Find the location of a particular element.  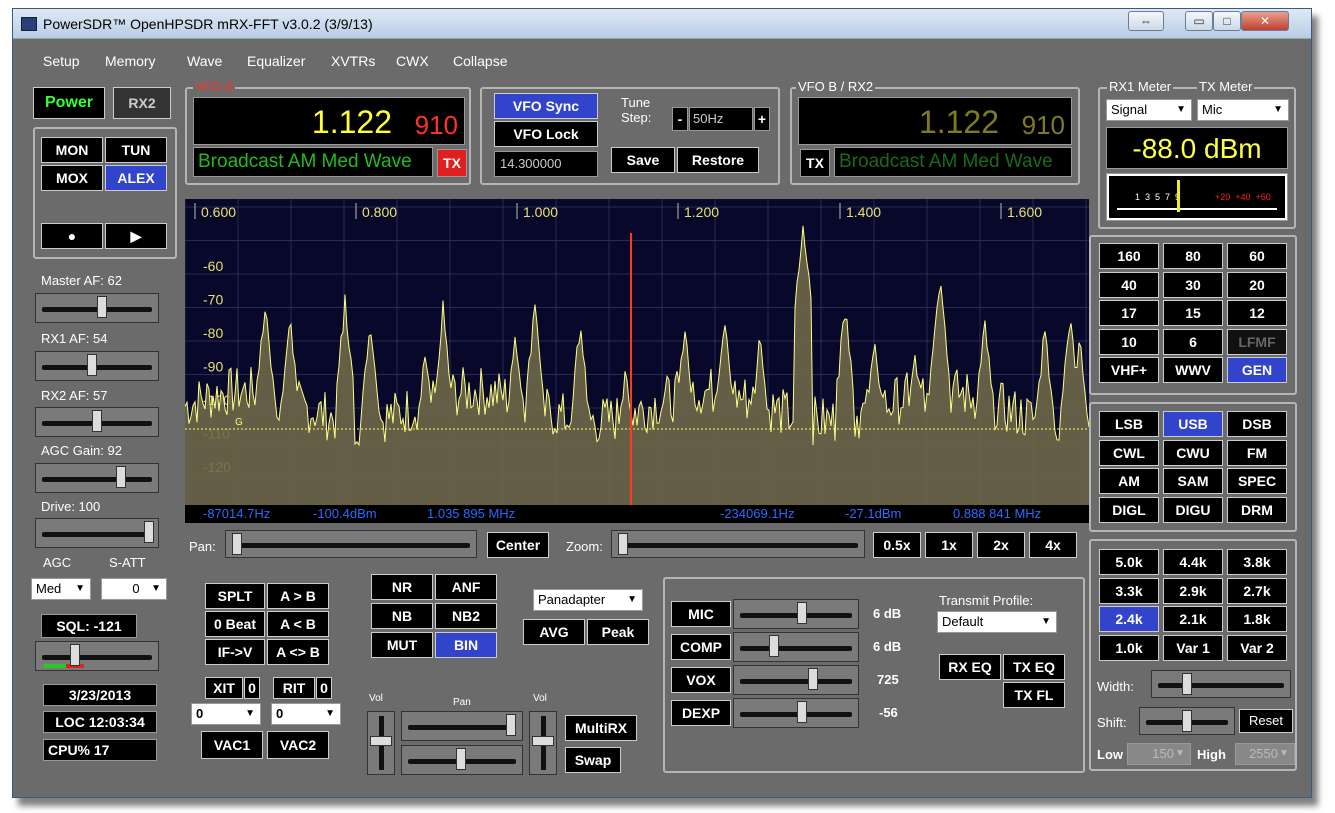

vac1-button: VAC1 is located at coordinates (232, 745).